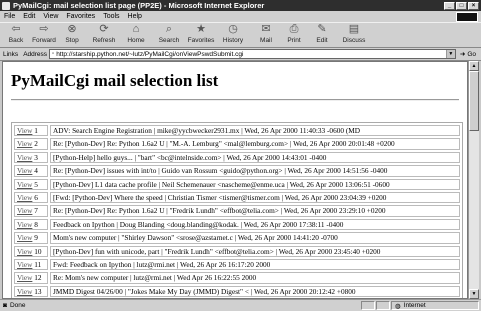 Image resolution: width=481 pixels, height=311 pixels. I want to click on search-button: ⌕ Search, so click(169, 35).